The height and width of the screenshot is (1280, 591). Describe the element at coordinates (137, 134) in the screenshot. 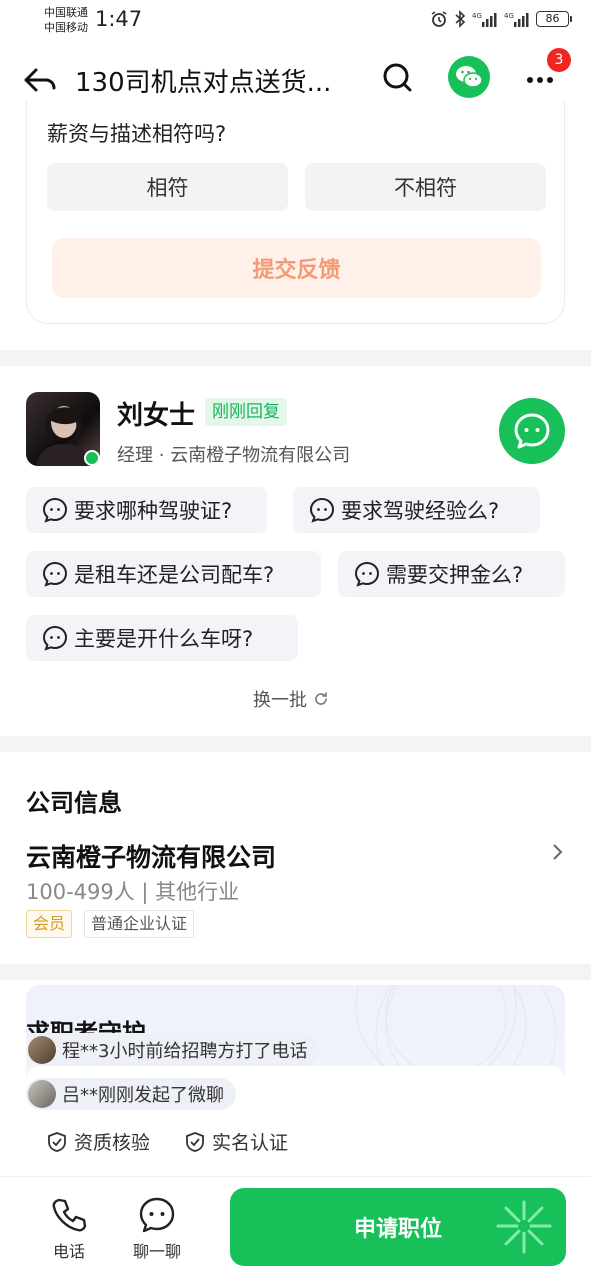

I see `feedback-question: 薪资与描述相符吗?` at that location.